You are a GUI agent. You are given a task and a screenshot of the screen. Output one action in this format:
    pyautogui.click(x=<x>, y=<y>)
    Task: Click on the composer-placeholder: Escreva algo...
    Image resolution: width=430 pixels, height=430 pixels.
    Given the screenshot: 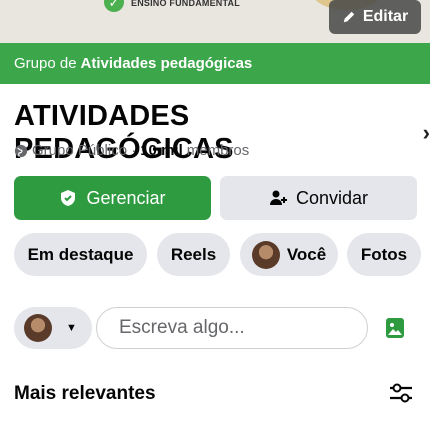 What is the action you would take?
    pyautogui.click(x=182, y=327)
    